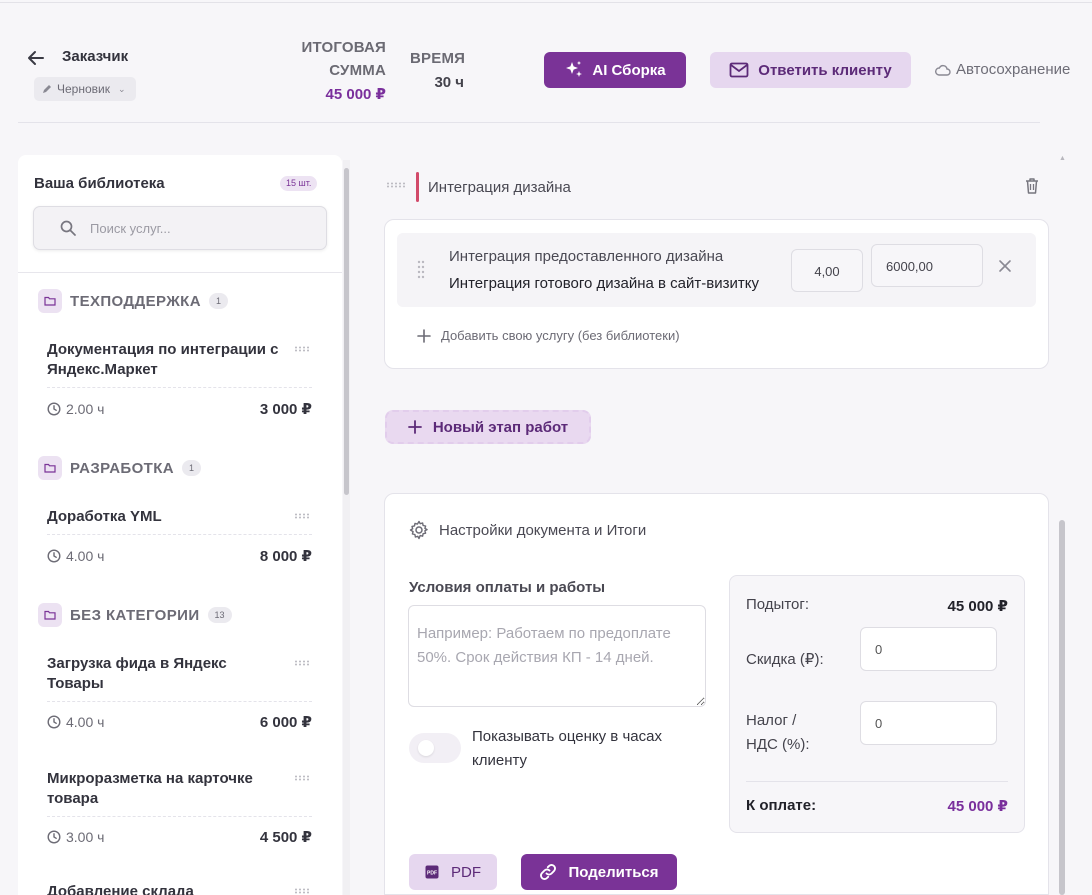 The image size is (1092, 895). I want to click on back-button, so click(36, 58).